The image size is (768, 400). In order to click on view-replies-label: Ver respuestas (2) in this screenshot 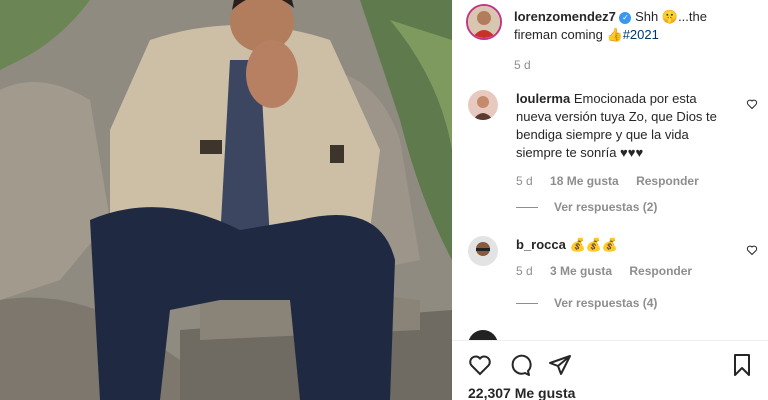, I will do `click(606, 207)`.